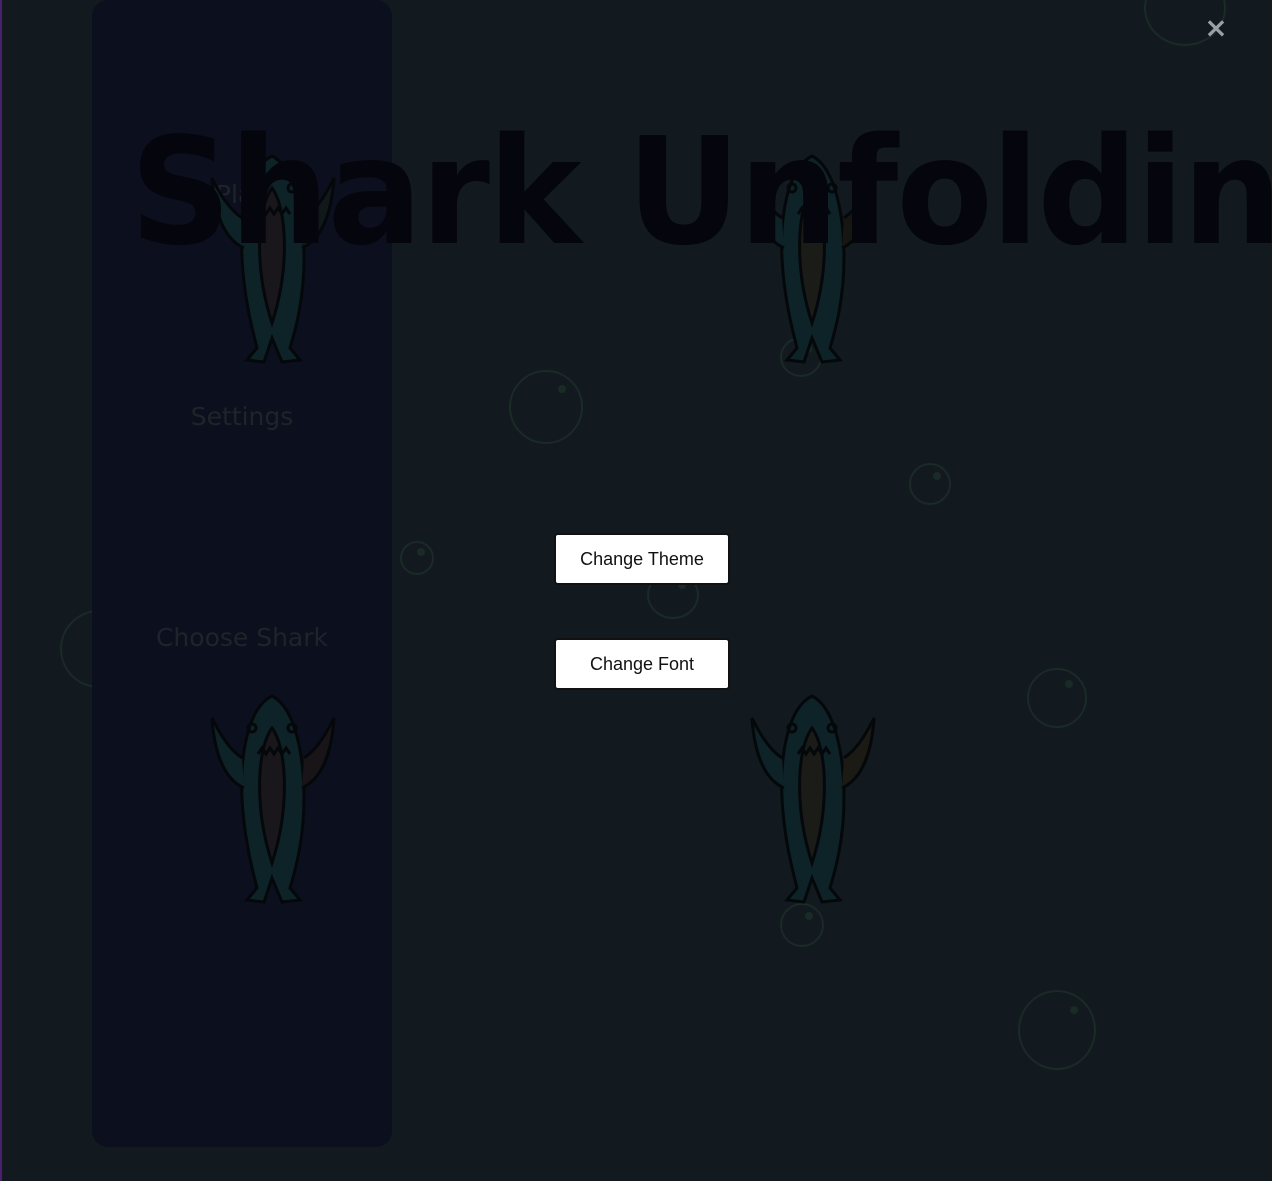 Image resolution: width=1272 pixels, height=1181 pixels. What do you see at coordinates (701, 192) in the screenshot?
I see `page-title: Shark Unfolding` at bounding box center [701, 192].